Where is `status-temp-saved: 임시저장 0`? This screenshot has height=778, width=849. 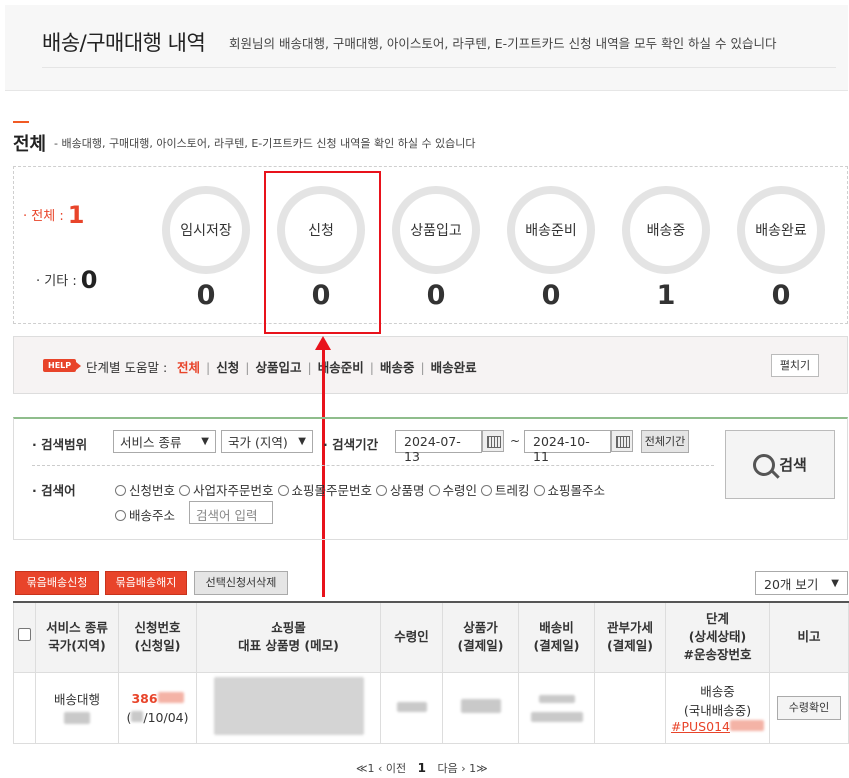
status-temp-saved: 임시저장 0 is located at coordinates (206, 248).